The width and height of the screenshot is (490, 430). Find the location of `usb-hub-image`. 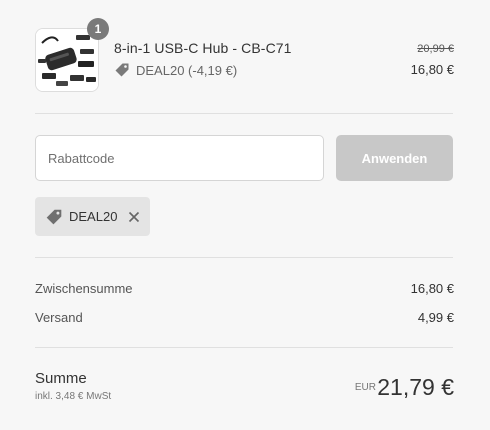

usb-hub-image is located at coordinates (67, 60).